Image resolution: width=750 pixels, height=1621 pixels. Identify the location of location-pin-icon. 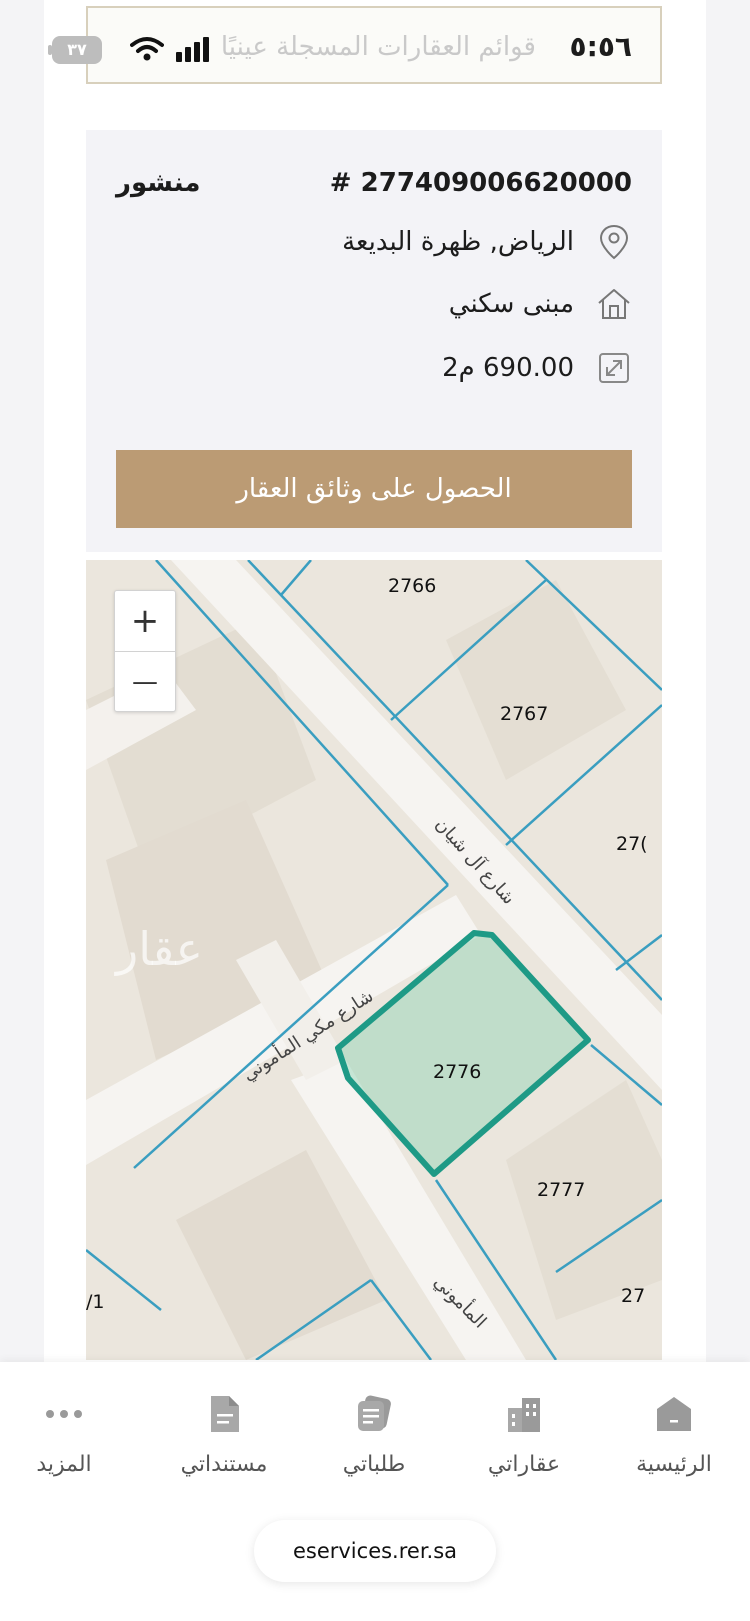
(614, 242).